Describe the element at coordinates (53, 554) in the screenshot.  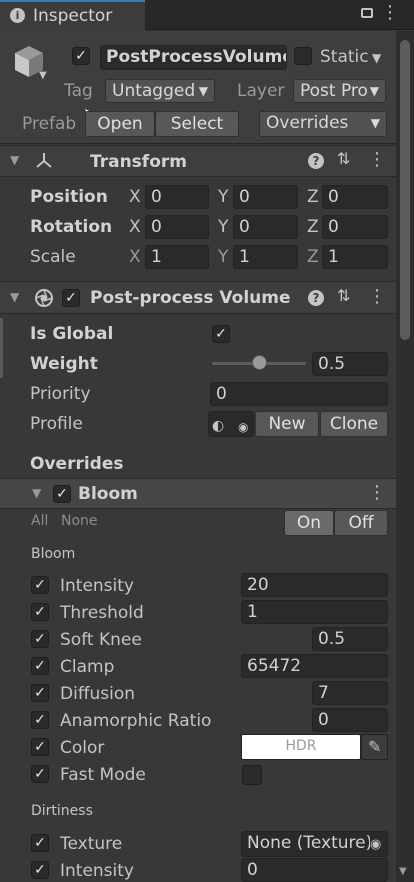
I see `bloom-section-label: Bloom` at that location.